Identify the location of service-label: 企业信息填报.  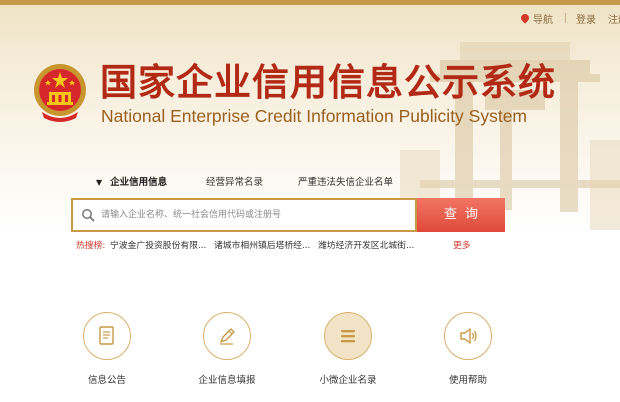
(227, 380).